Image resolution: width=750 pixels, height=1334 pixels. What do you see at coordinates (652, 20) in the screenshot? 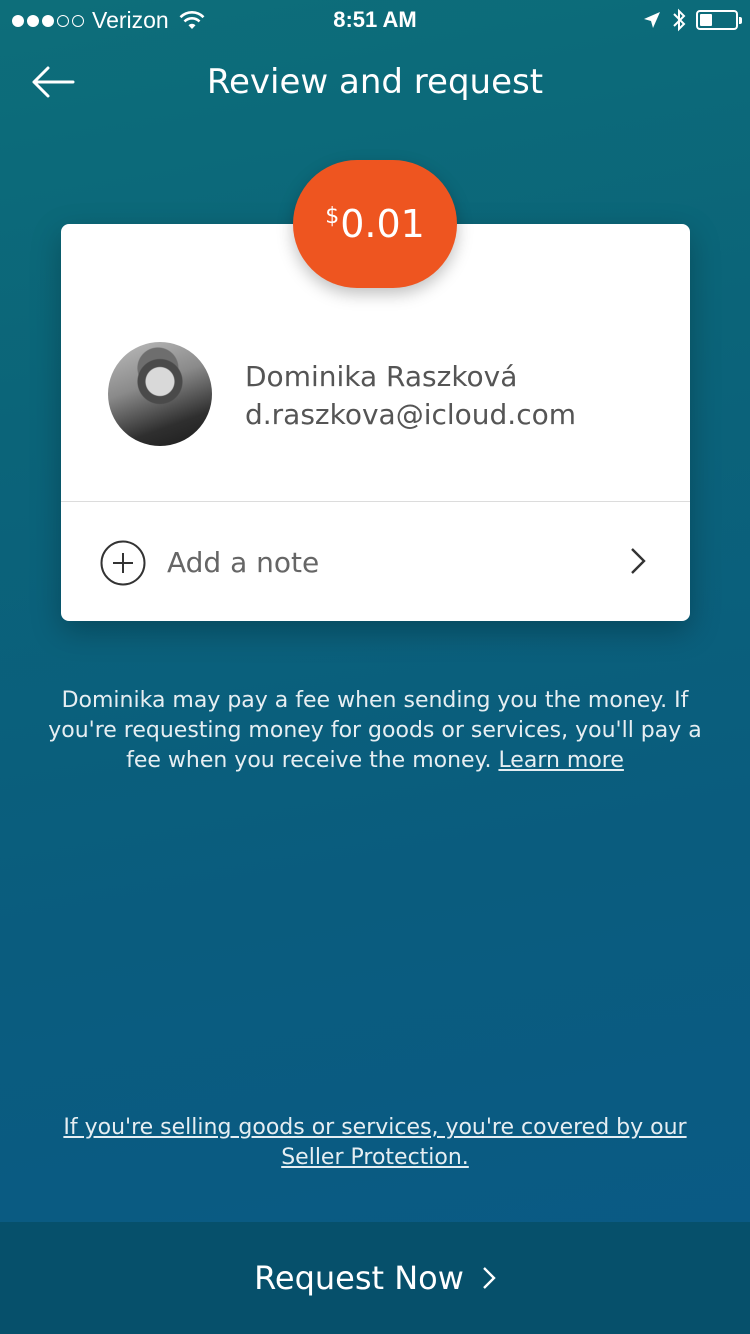
I see `location-arrow-icon` at bounding box center [652, 20].